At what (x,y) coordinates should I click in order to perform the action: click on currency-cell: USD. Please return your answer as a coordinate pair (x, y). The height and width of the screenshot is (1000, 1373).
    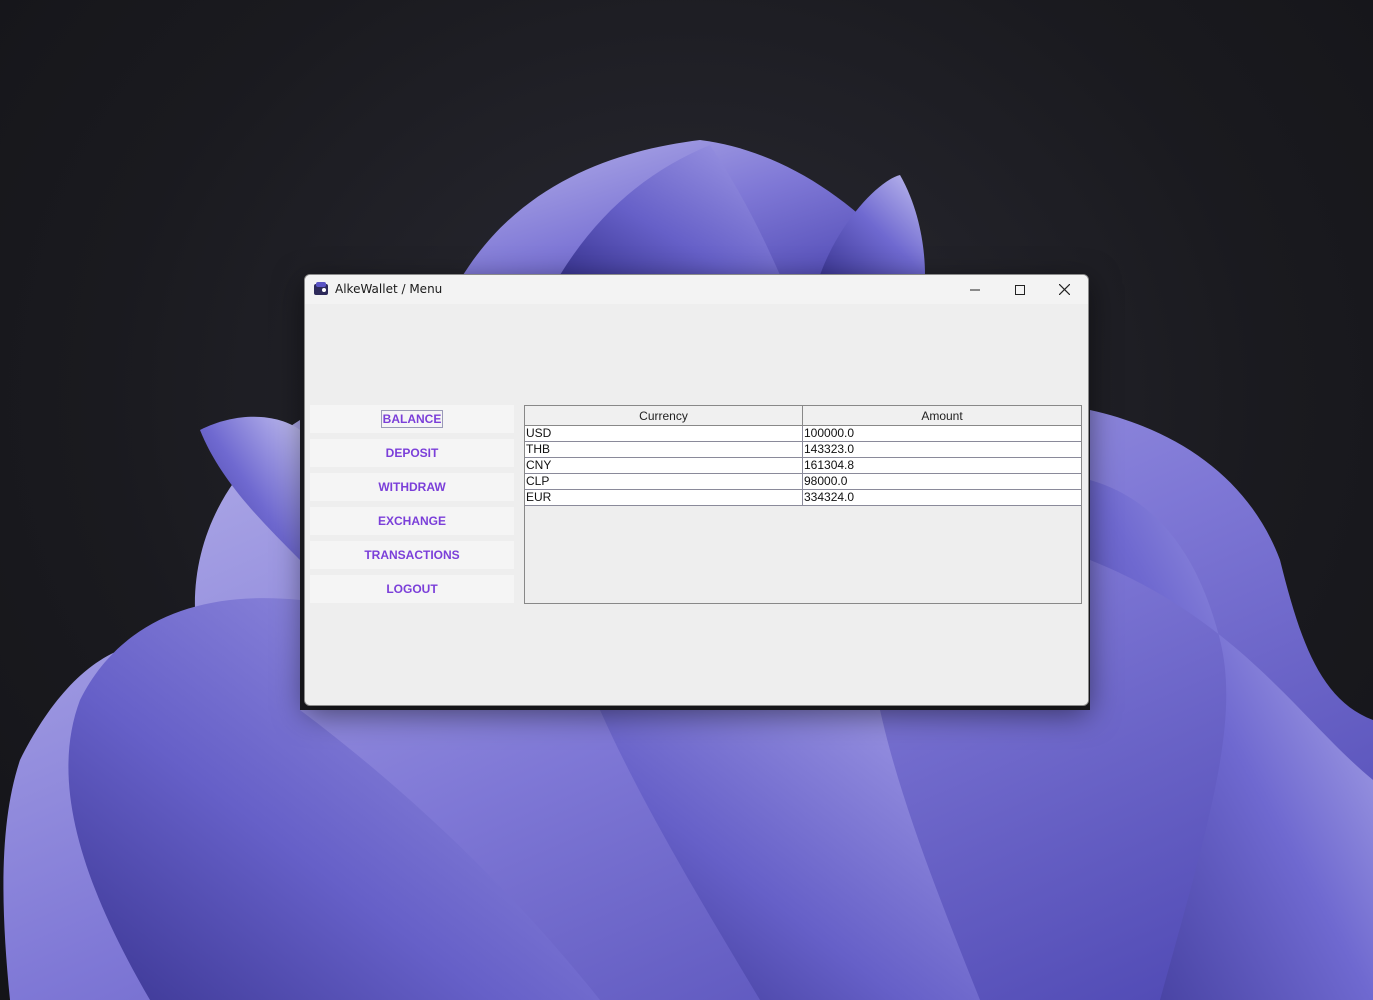
    Looking at the image, I should click on (664, 433).